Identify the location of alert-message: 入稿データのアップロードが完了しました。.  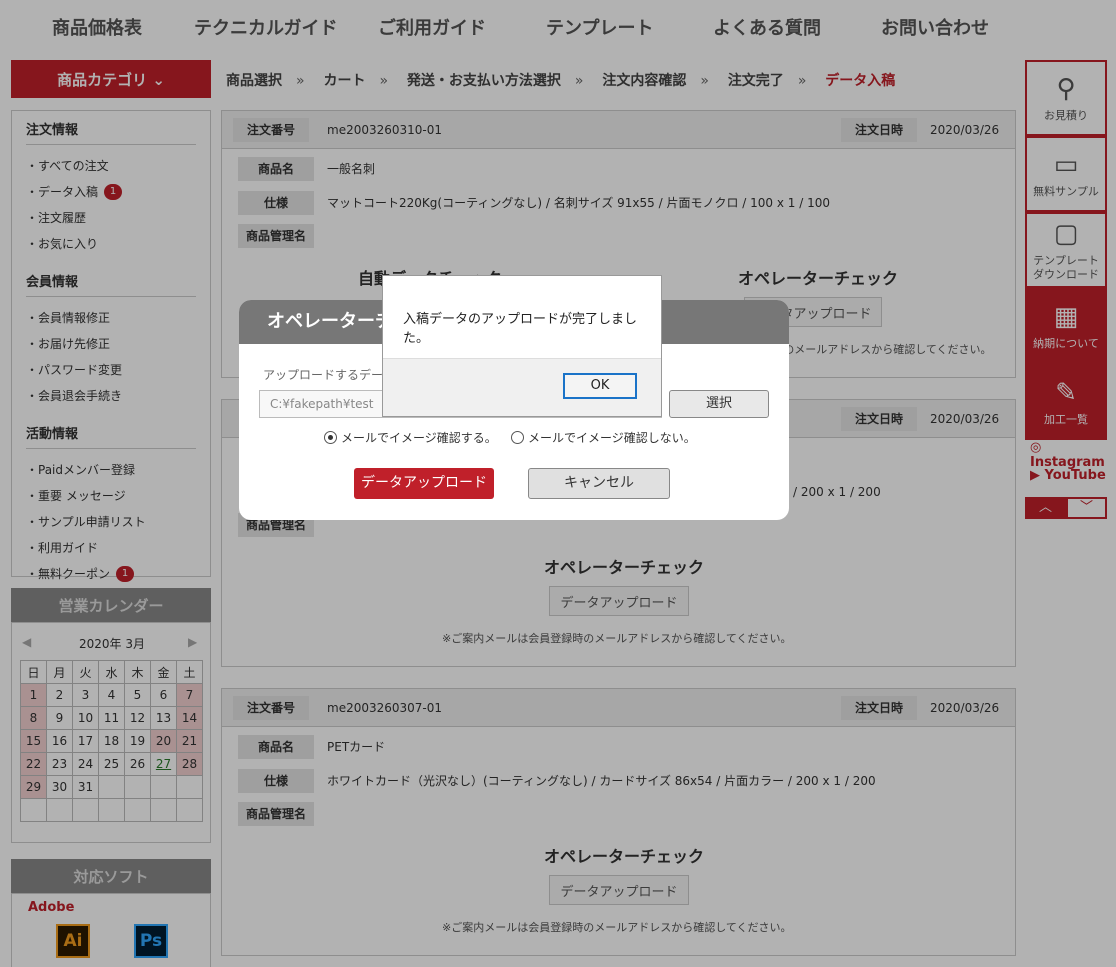
(520, 329).